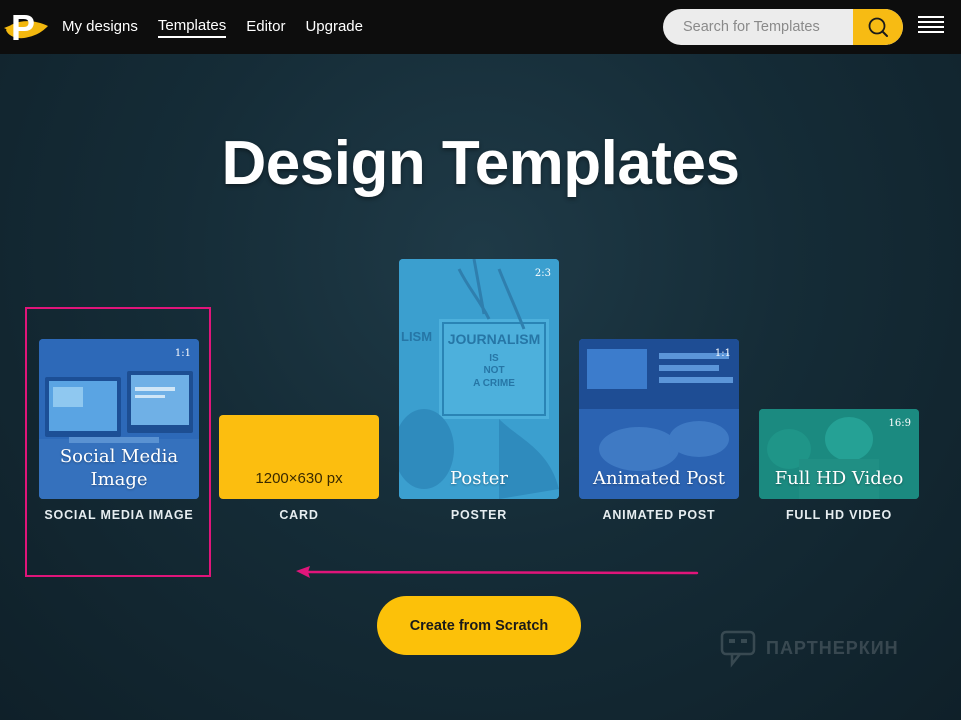 The width and height of the screenshot is (961, 720). What do you see at coordinates (119, 419) in the screenshot?
I see `template-card-social-media-image: 1:1 Social Media Image` at bounding box center [119, 419].